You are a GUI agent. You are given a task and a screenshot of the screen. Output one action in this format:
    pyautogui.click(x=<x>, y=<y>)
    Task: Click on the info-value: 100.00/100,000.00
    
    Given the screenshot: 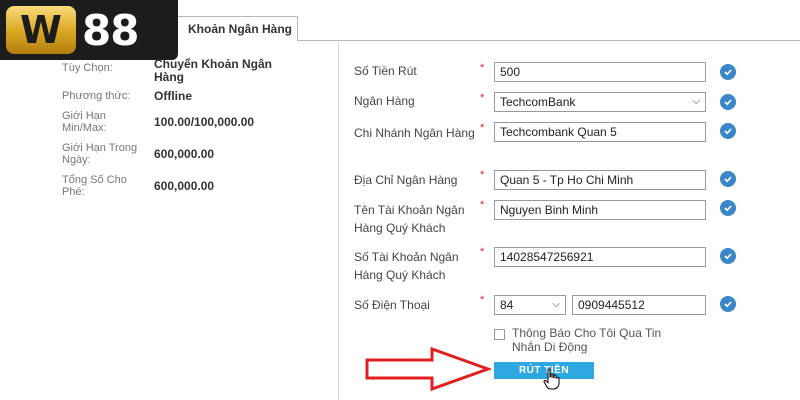 What is the action you would take?
    pyautogui.click(x=204, y=122)
    